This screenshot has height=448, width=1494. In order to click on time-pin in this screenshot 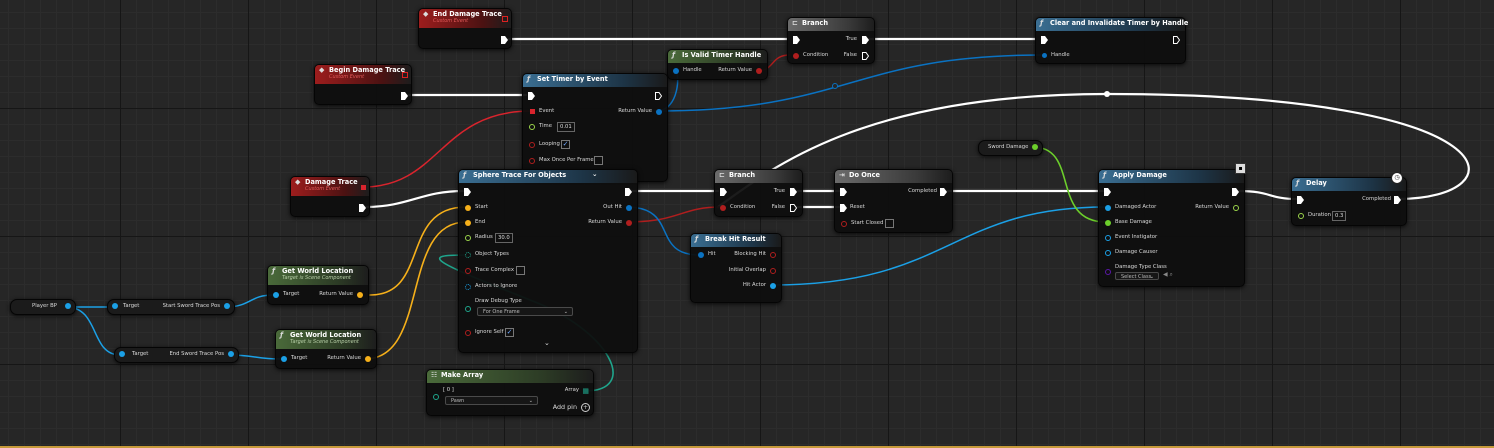, I will do `click(532, 127)`.